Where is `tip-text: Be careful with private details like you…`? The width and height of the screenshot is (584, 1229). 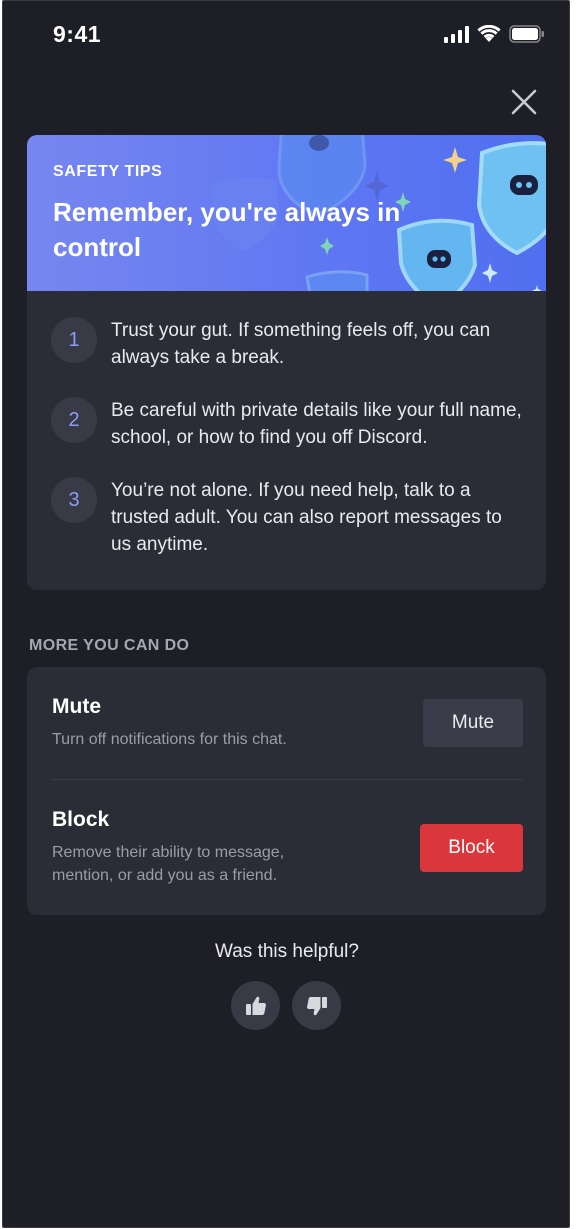 tip-text: Be careful with private details like you… is located at coordinates (316, 424).